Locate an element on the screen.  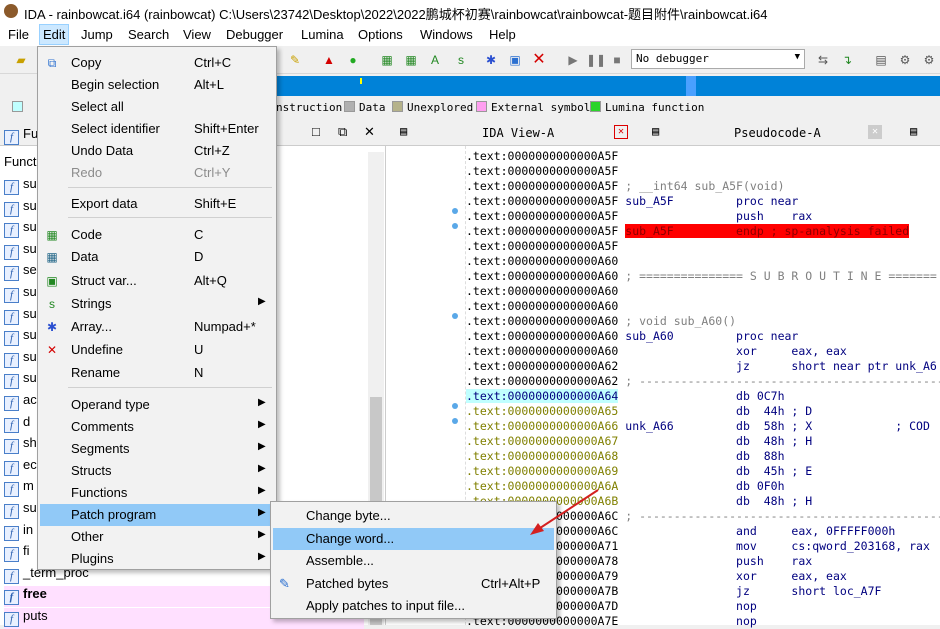
code-line: .text:0000000000000A5F push rax is located at coordinates (639, 216).